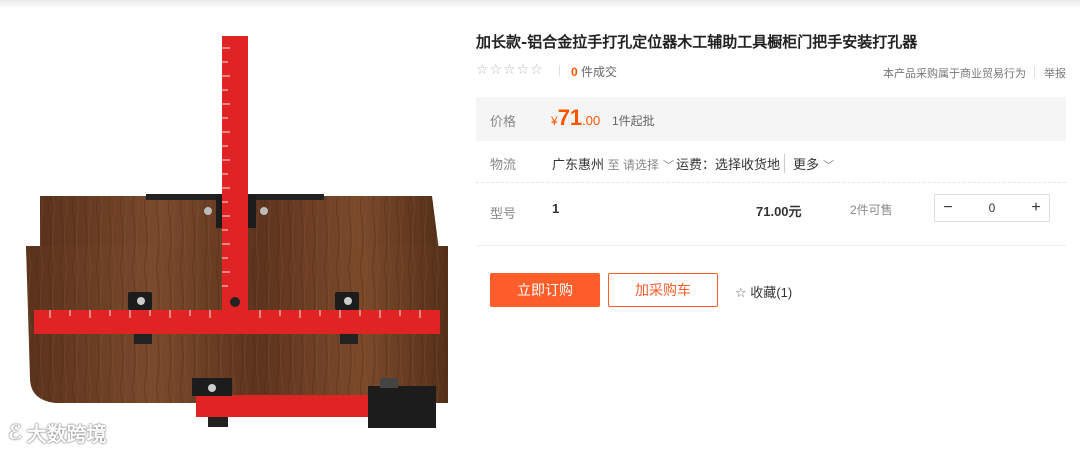 The width and height of the screenshot is (1080, 451). Describe the element at coordinates (540, 4) in the screenshot. I see `top-shadow-bar` at that location.